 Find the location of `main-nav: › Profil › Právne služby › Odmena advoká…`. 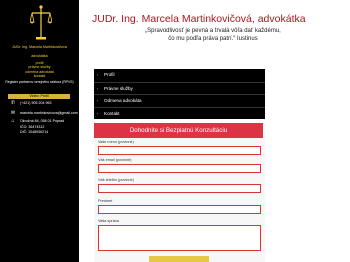

main-nav: › Profil › Právne služby › Odmena advoká… is located at coordinates (179, 94).